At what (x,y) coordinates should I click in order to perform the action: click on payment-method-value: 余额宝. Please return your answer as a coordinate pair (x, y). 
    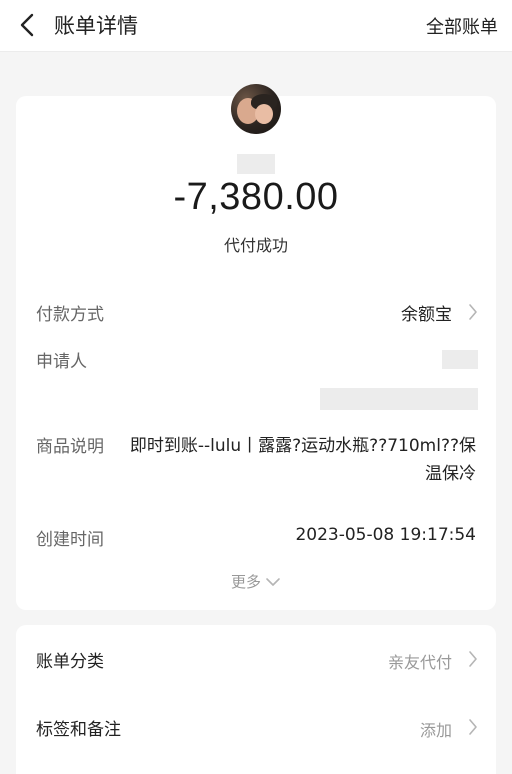
    Looking at the image, I should click on (426, 312).